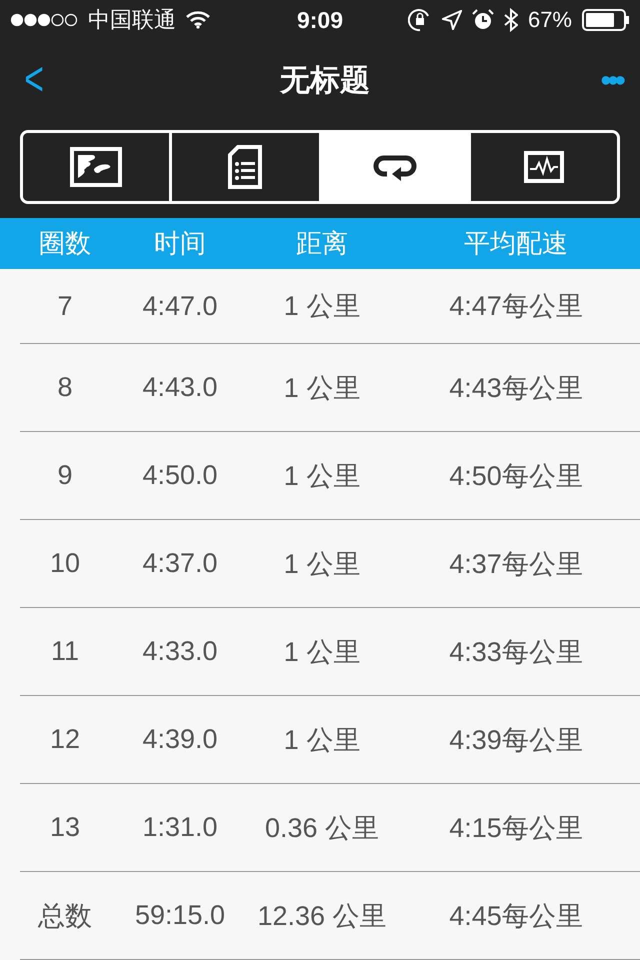 The height and width of the screenshot is (960, 640). What do you see at coordinates (245, 167) in the screenshot?
I see `document-list-icon` at bounding box center [245, 167].